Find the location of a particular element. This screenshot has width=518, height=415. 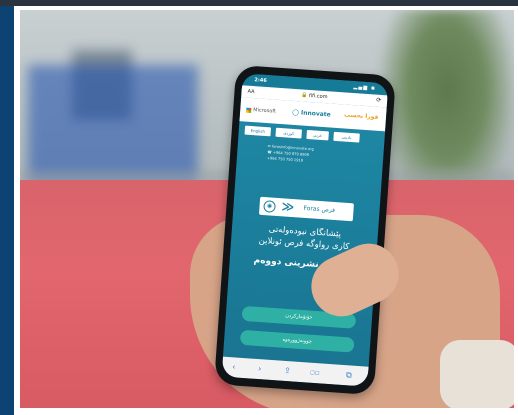

tabs-icon: ⧉ is located at coordinates (348, 375).